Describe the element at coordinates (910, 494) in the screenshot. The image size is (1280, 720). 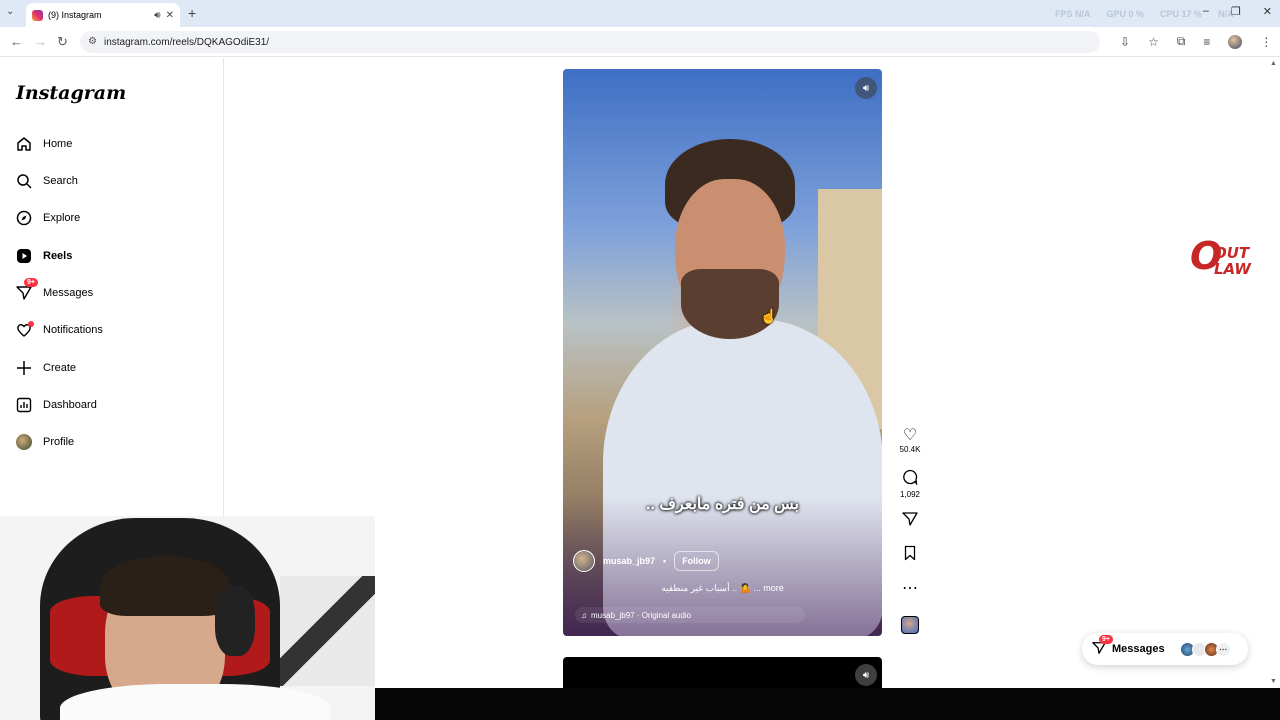
I see `comment-count: 1,092` at that location.